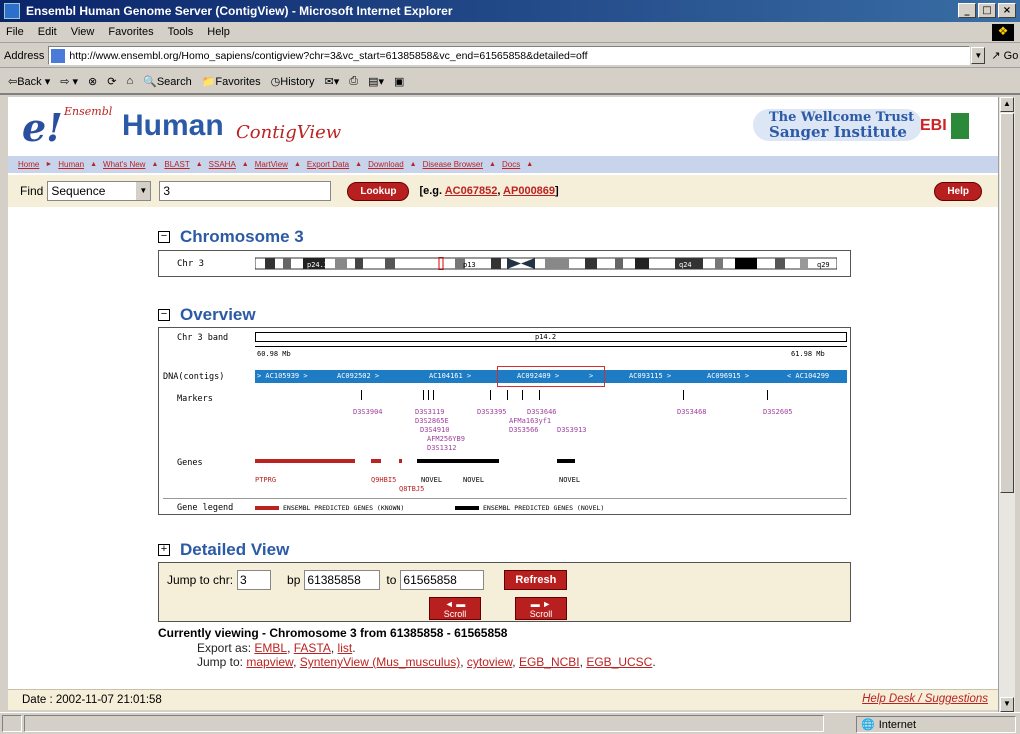 The image size is (1020, 734). Describe the element at coordinates (344, 508) in the screenshot. I see `legend-known-text: ENSEMBL PREDICTED GENES (KNOWN)` at that location.